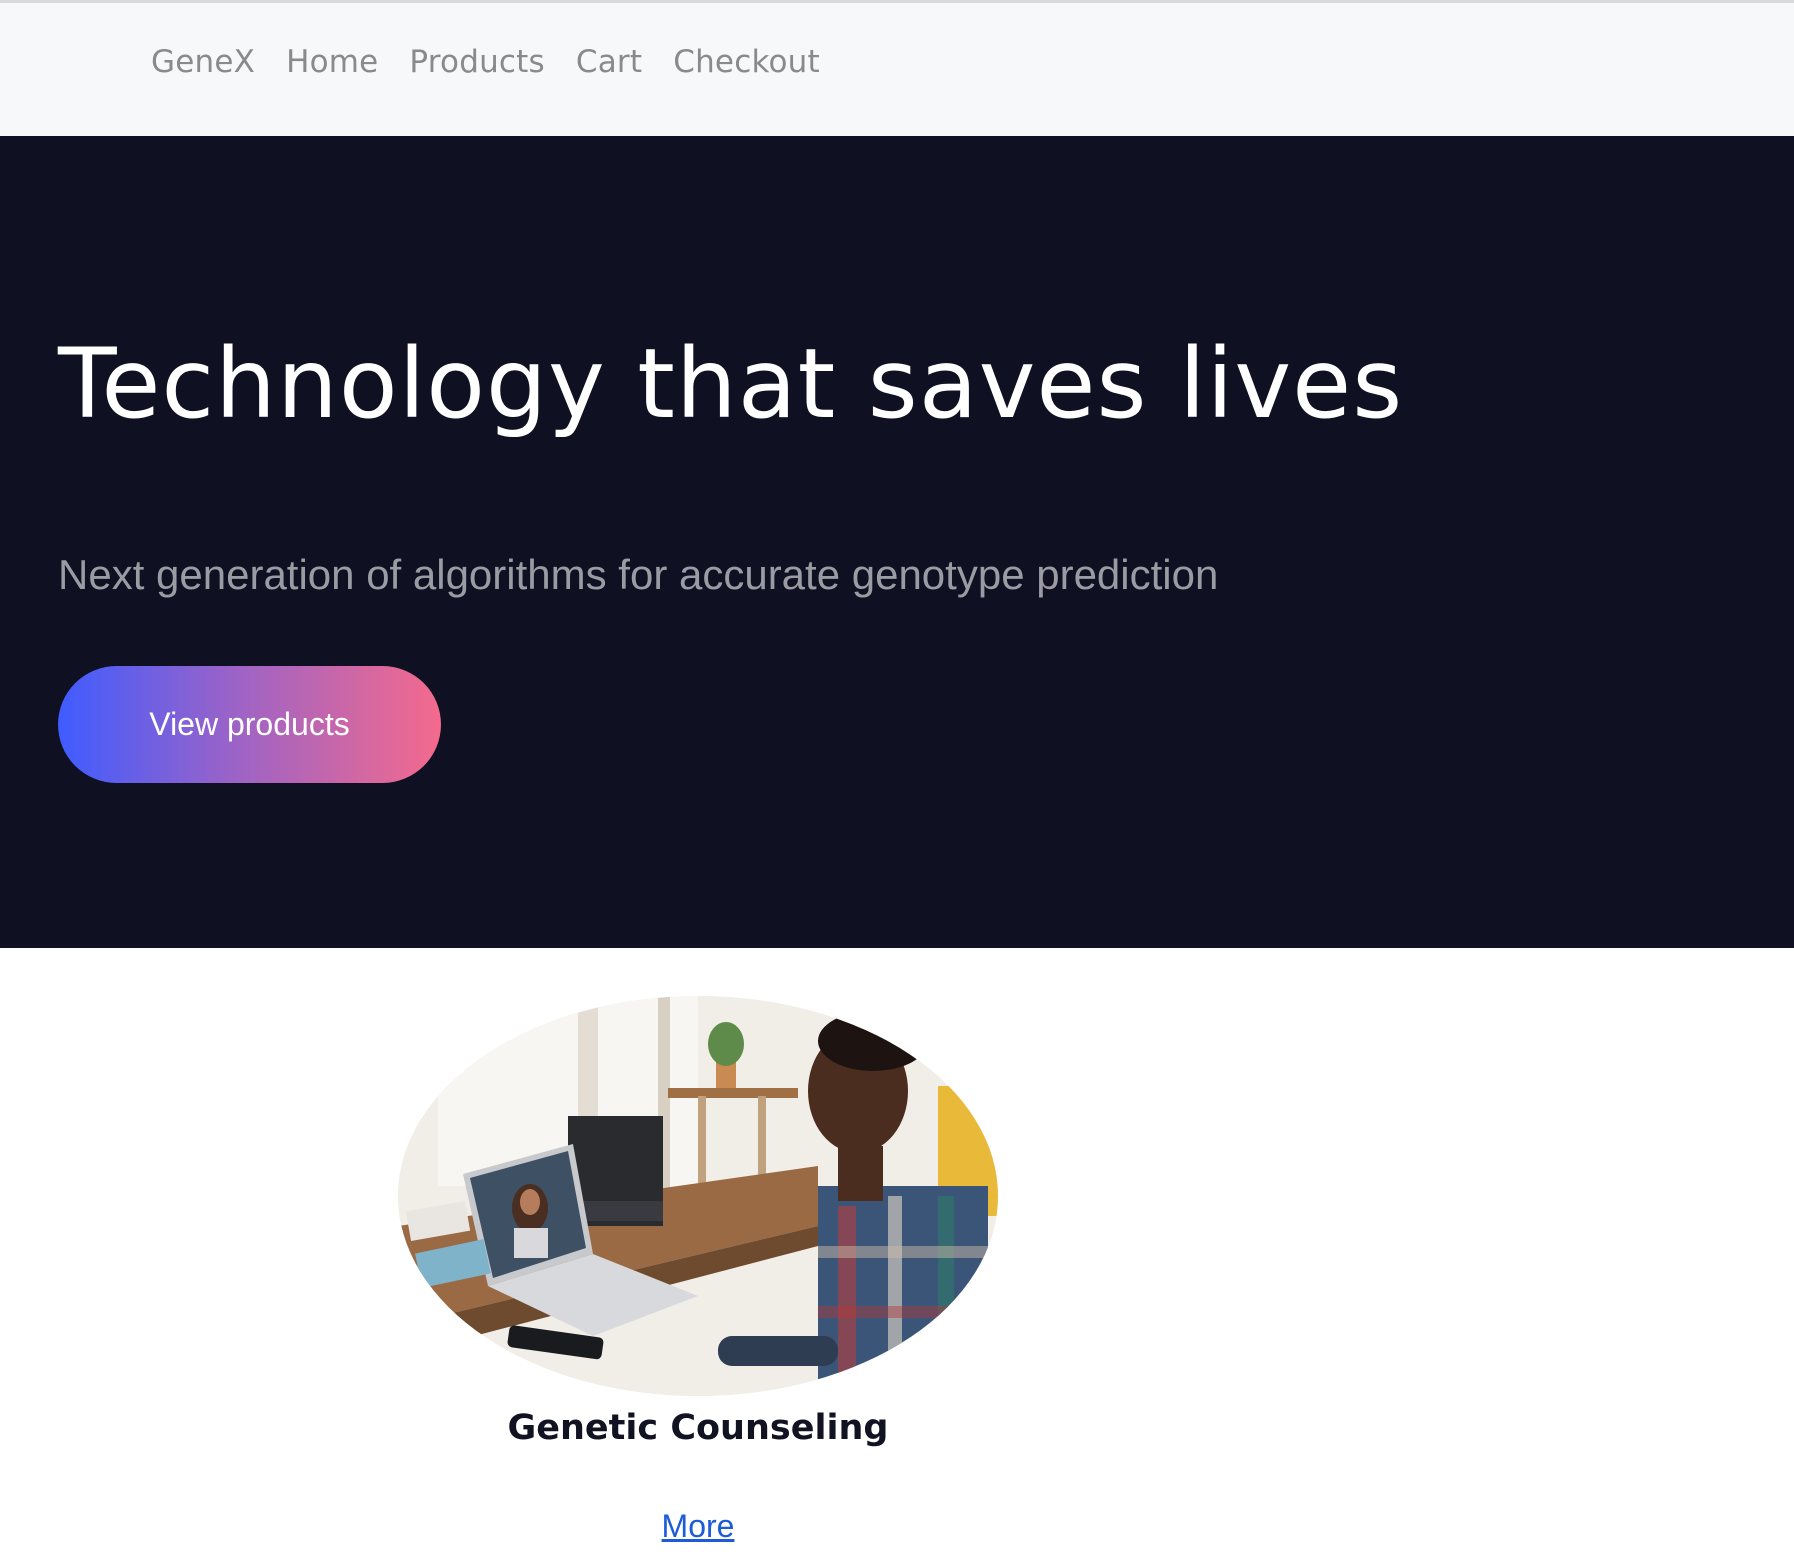  I want to click on service-image, so click(698, 1196).